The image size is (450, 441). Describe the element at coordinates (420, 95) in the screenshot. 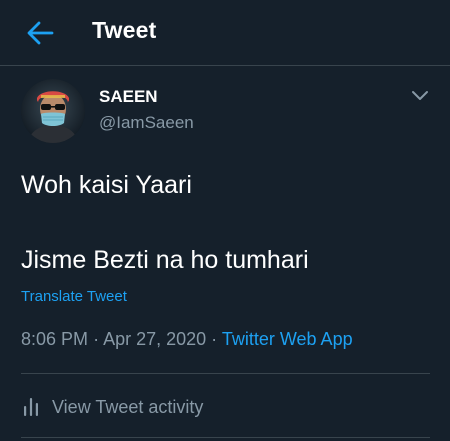

I see `chevron-down-icon` at that location.